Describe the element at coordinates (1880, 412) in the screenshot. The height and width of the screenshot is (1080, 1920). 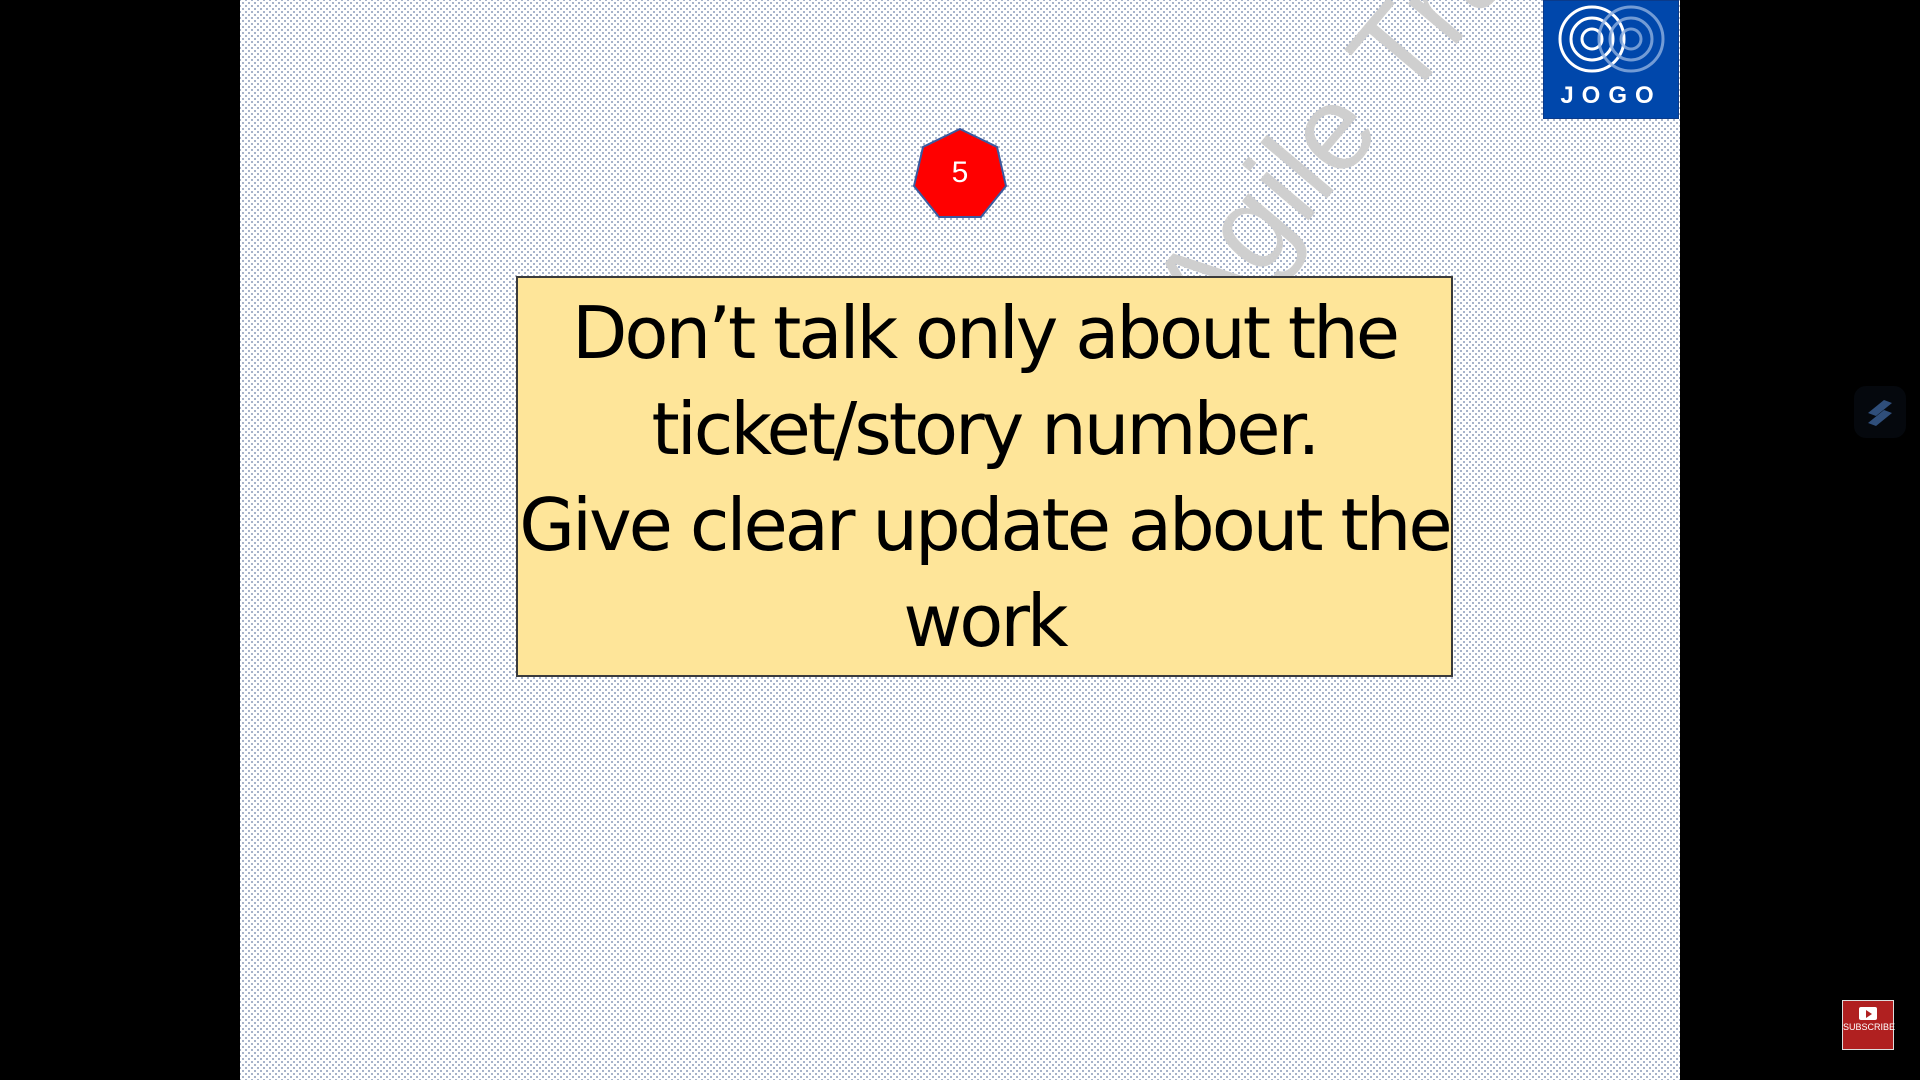
I see `app-logo-icon` at that location.